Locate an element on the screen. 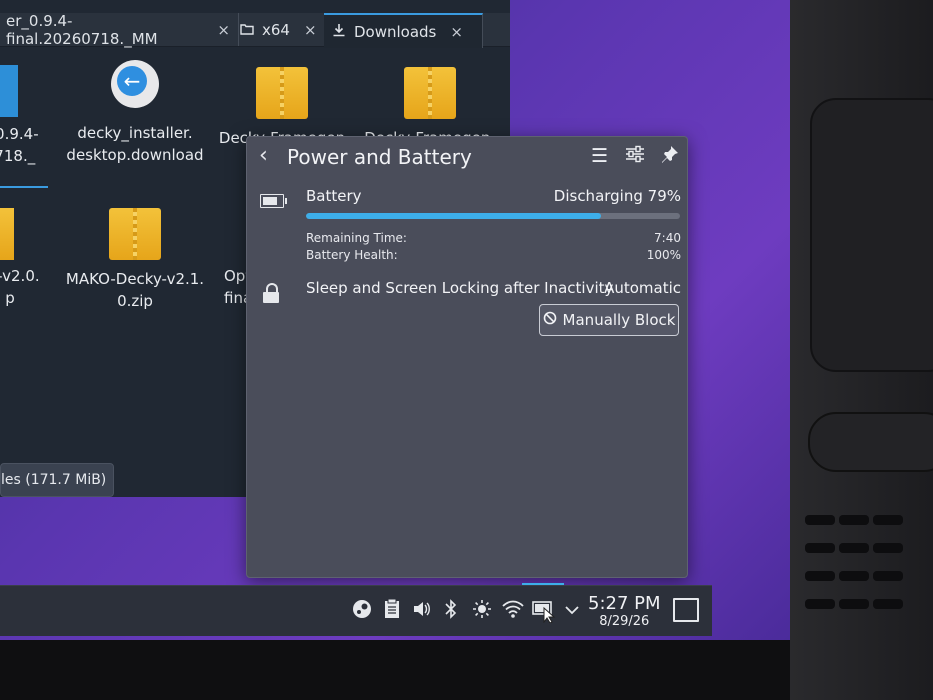 The image size is (933, 700). clock-date: 8/29/26 is located at coordinates (624, 621).